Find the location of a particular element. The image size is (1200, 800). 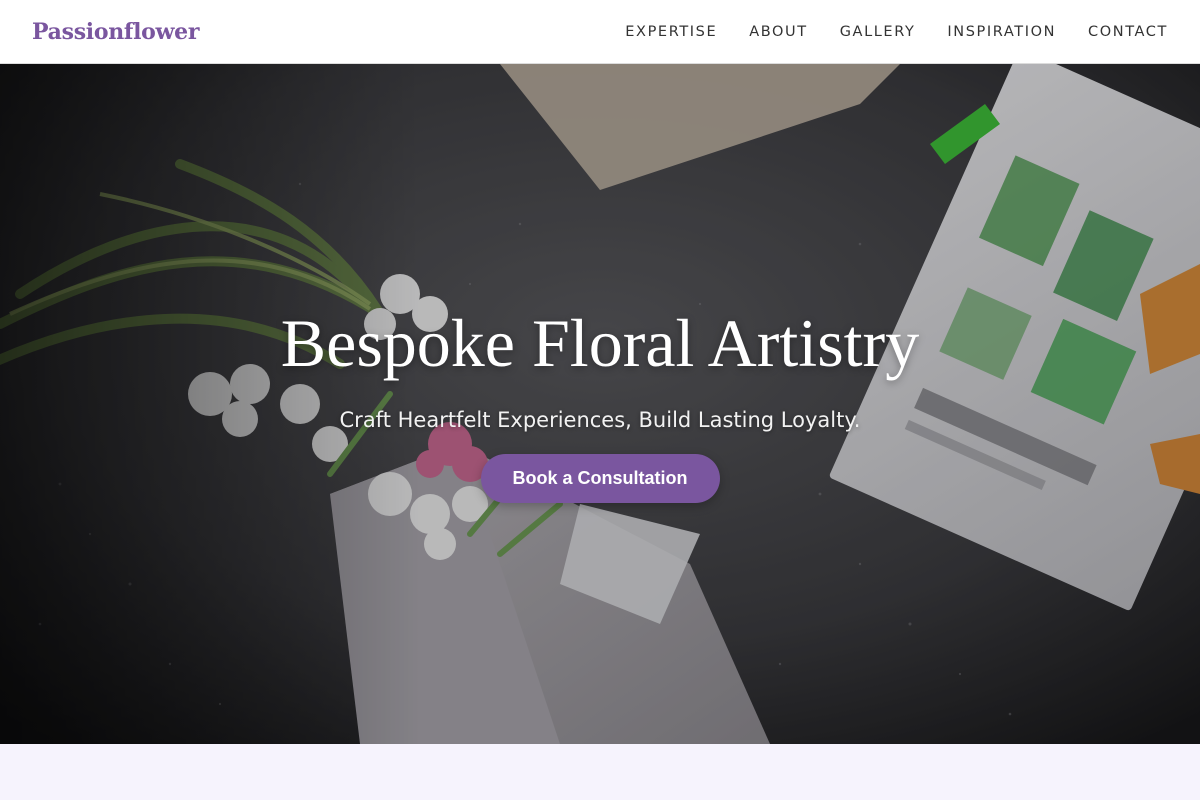

next-section is located at coordinates (600, 772).